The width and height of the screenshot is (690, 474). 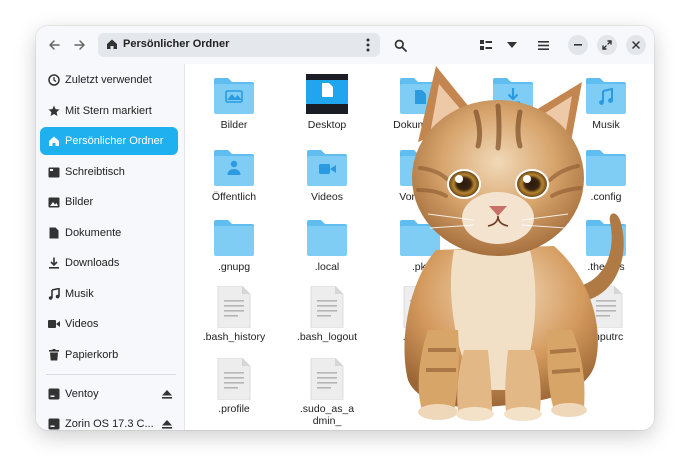 What do you see at coordinates (54, 294) in the screenshot?
I see `music-icon` at bounding box center [54, 294].